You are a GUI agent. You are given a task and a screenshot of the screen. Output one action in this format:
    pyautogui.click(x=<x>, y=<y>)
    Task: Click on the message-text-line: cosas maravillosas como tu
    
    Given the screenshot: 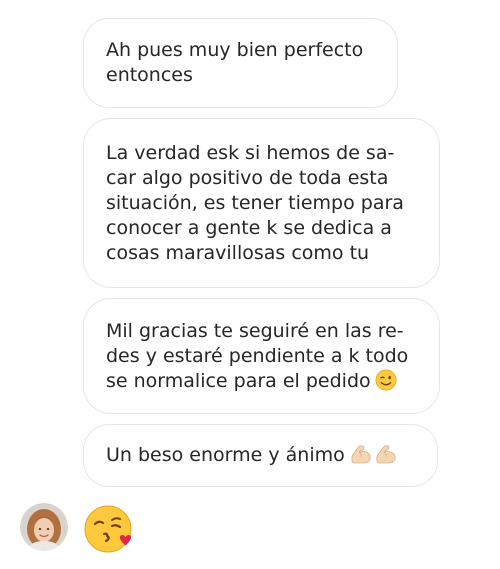 What is the action you would take?
    pyautogui.click(x=238, y=252)
    